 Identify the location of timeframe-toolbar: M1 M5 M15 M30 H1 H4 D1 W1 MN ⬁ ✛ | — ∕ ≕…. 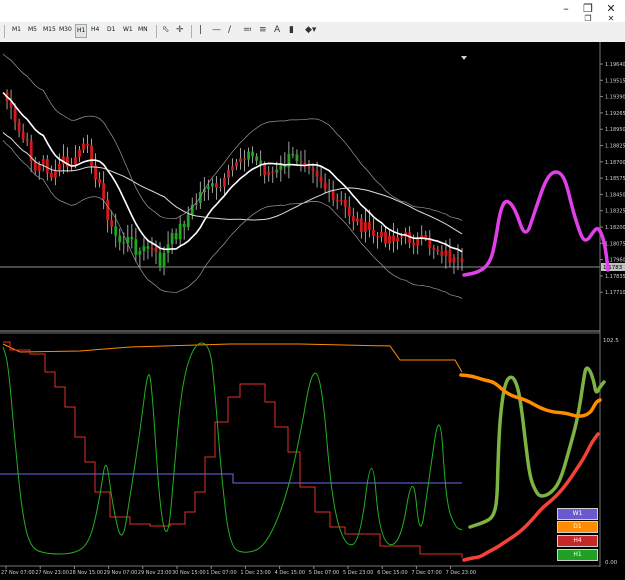
(312, 32).